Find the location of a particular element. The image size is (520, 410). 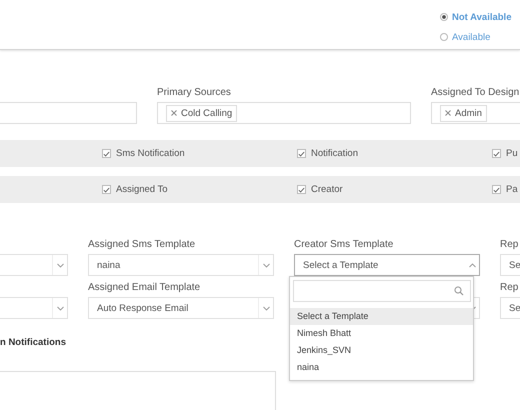

checkbox-label: Creator is located at coordinates (327, 189).